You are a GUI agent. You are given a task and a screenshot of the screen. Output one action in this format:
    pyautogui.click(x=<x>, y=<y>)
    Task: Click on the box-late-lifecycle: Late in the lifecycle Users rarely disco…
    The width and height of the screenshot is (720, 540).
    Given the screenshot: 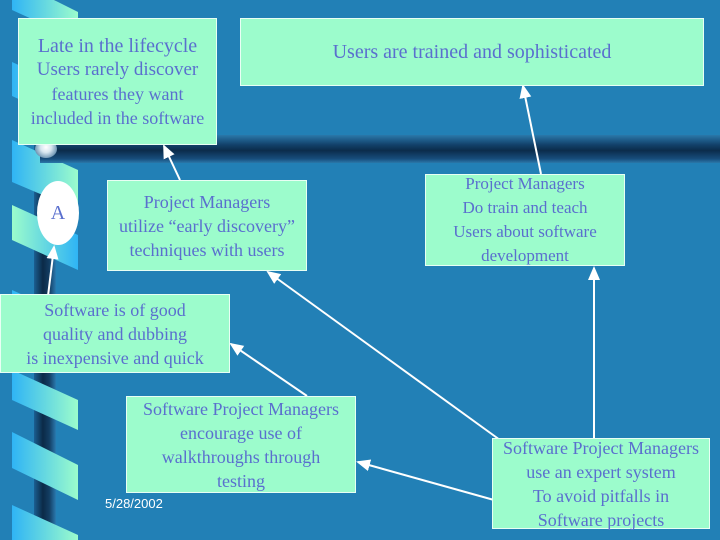 What is the action you would take?
    pyautogui.click(x=117, y=81)
    